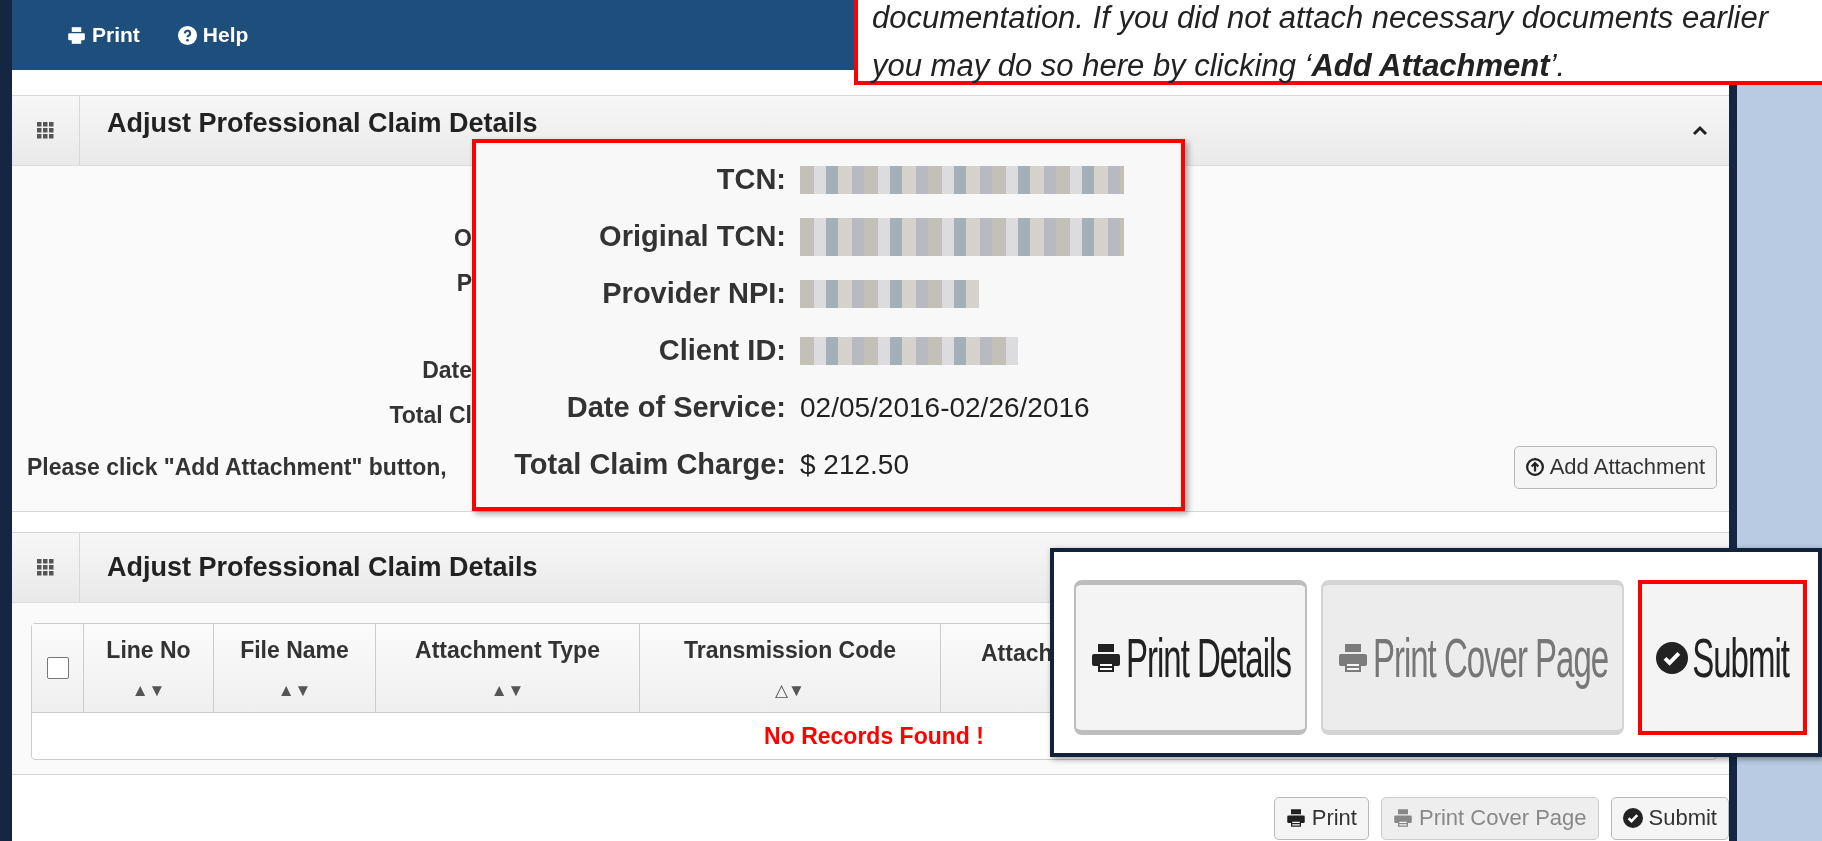 Image resolution: width=1822 pixels, height=841 pixels. I want to click on field-value: 02/05/2016-02/26/2016, so click(945, 407).